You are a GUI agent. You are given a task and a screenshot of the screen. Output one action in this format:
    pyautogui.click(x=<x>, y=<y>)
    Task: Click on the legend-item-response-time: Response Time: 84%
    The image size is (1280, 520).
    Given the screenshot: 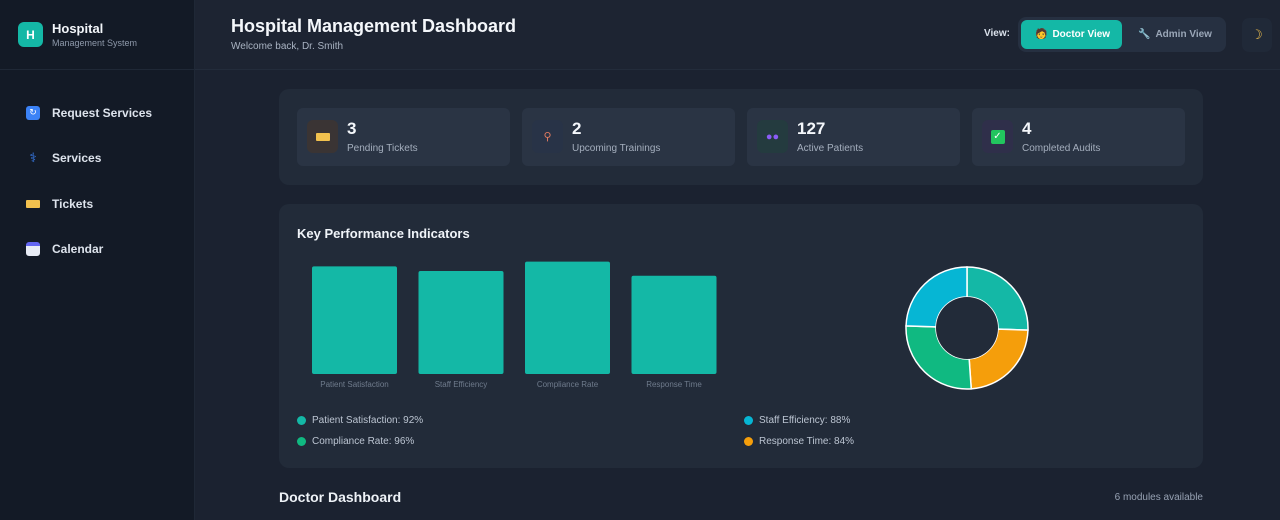 What is the action you would take?
    pyautogui.click(x=799, y=441)
    